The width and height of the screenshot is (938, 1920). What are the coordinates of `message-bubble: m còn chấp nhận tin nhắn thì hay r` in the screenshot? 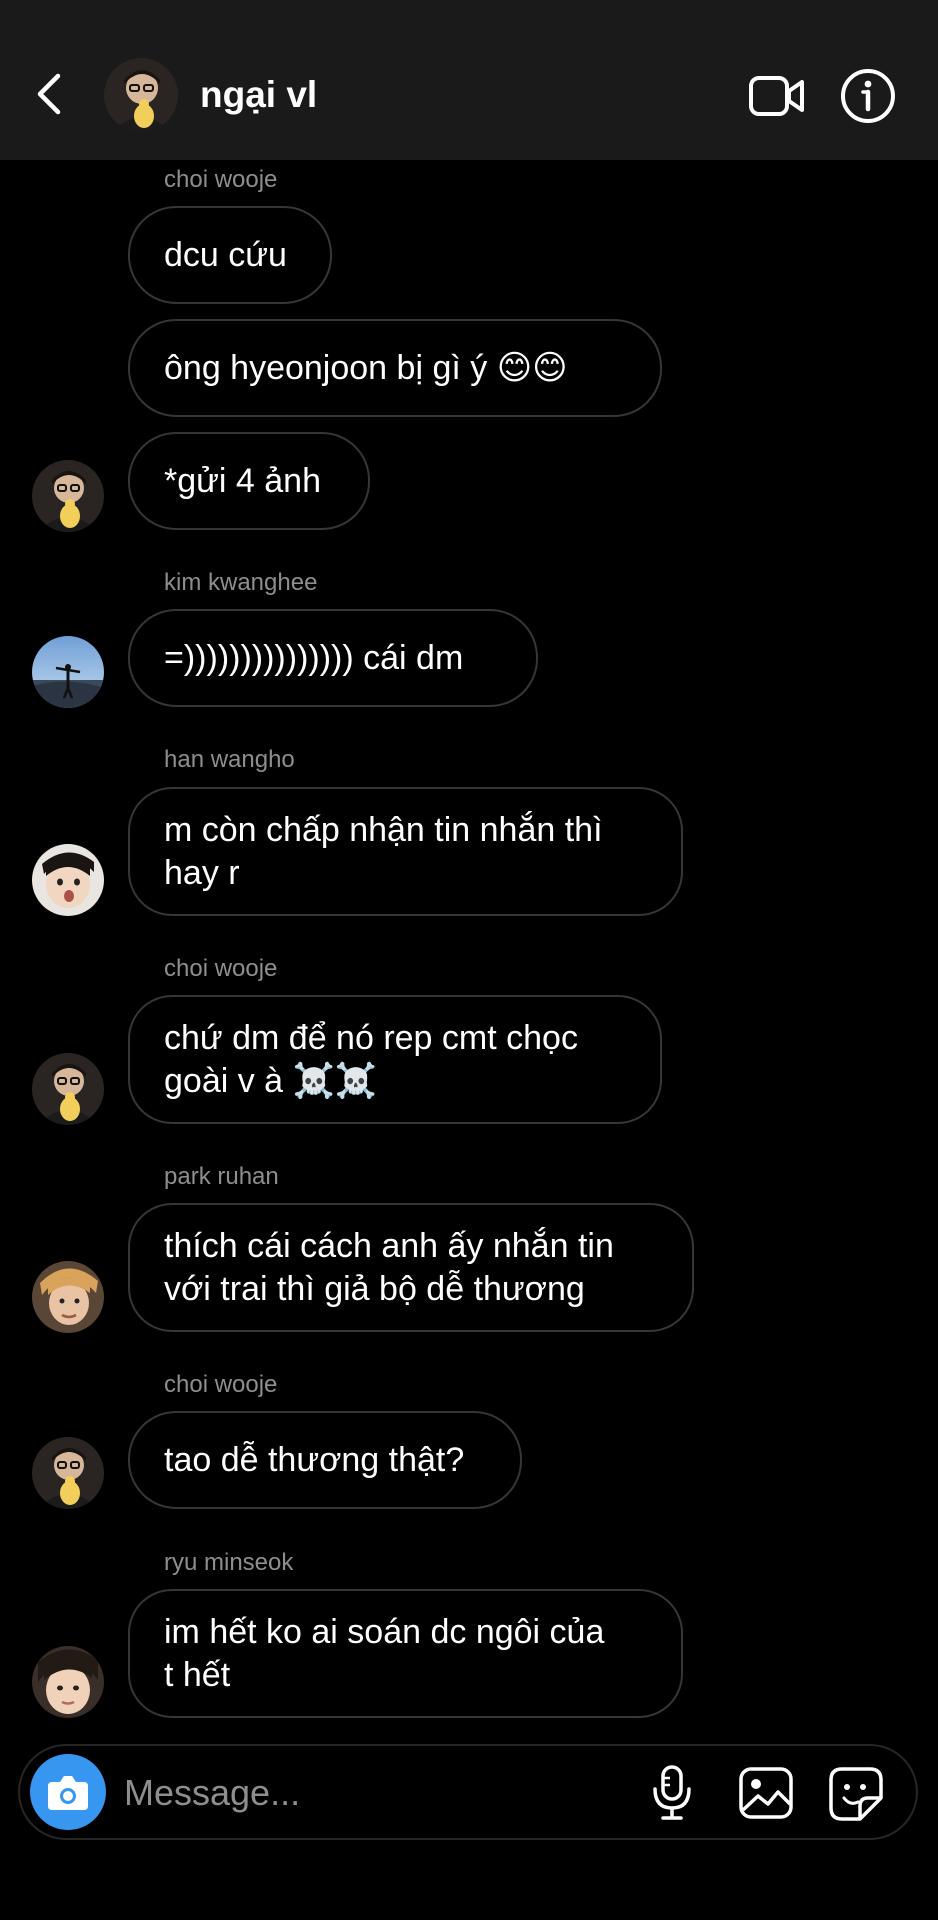 It's located at (405, 851).